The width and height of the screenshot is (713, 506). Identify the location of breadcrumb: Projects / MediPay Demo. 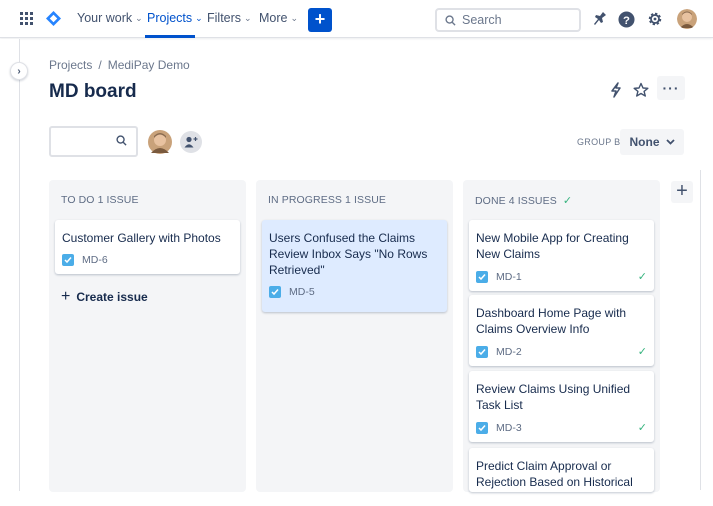
(119, 65).